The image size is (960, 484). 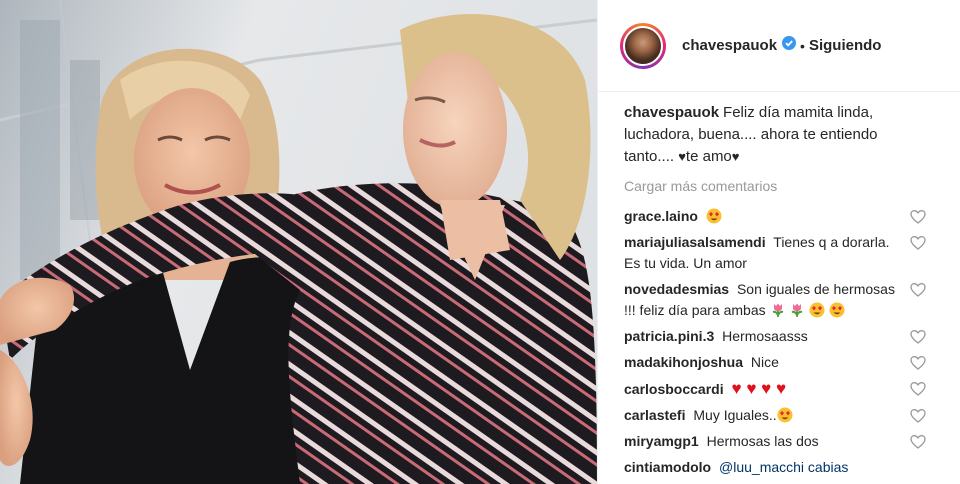 I want to click on comment-text: Nice, so click(x=764, y=362).